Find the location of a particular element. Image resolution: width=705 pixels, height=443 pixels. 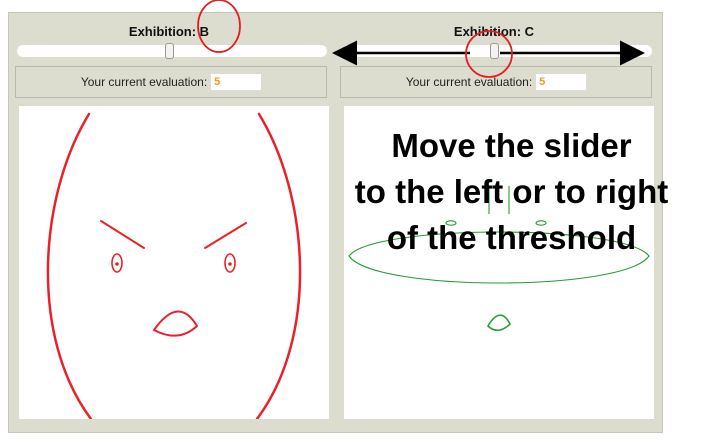

exhibition-title: Exhibition: B is located at coordinates (169, 31).